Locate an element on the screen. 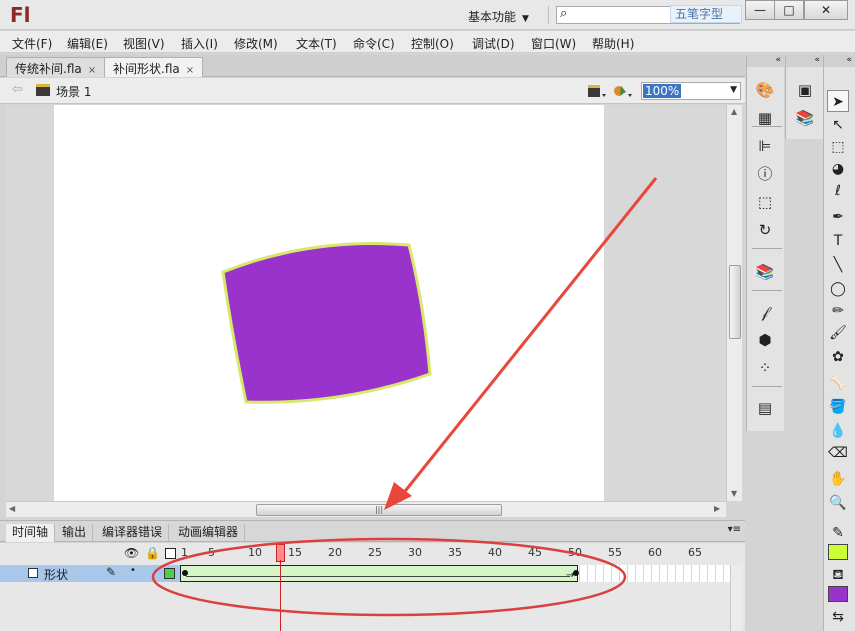 The width and height of the screenshot is (855, 631). ruler-label: 30 is located at coordinates (415, 552).